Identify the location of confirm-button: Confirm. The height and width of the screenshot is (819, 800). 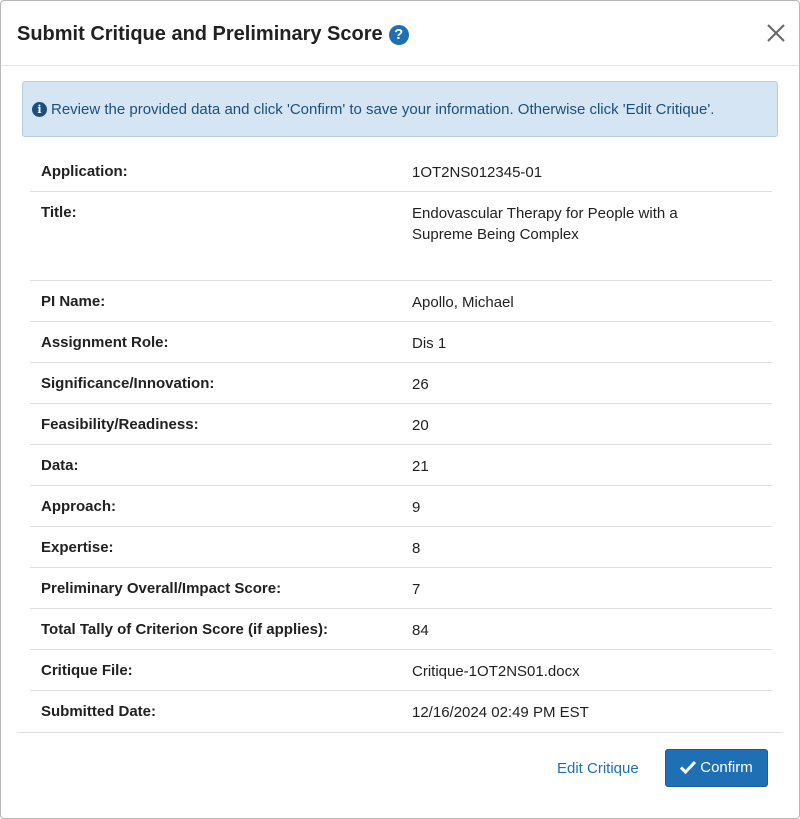
(716, 768).